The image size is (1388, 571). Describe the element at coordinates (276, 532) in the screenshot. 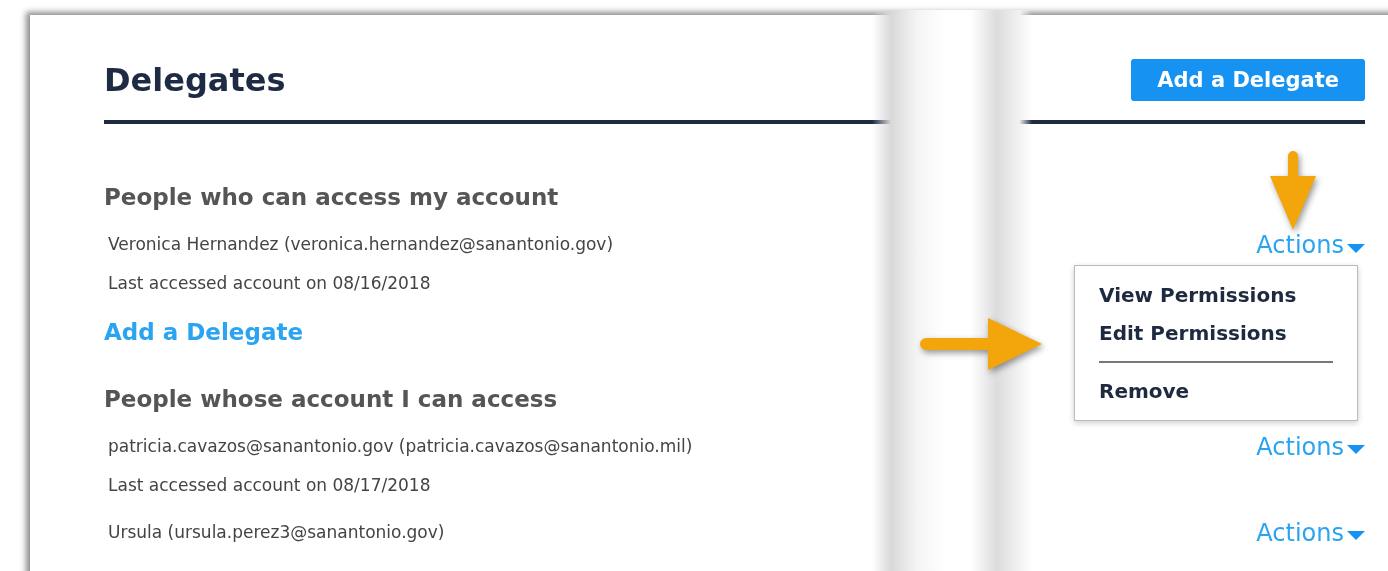

I see `delegate-name: Ursula (ursula.perez3@sanantonio.gov)` at that location.